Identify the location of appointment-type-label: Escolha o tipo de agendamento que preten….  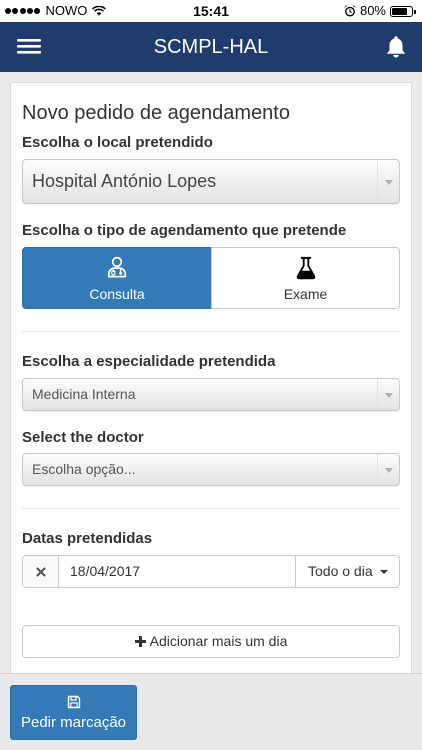
(184, 230).